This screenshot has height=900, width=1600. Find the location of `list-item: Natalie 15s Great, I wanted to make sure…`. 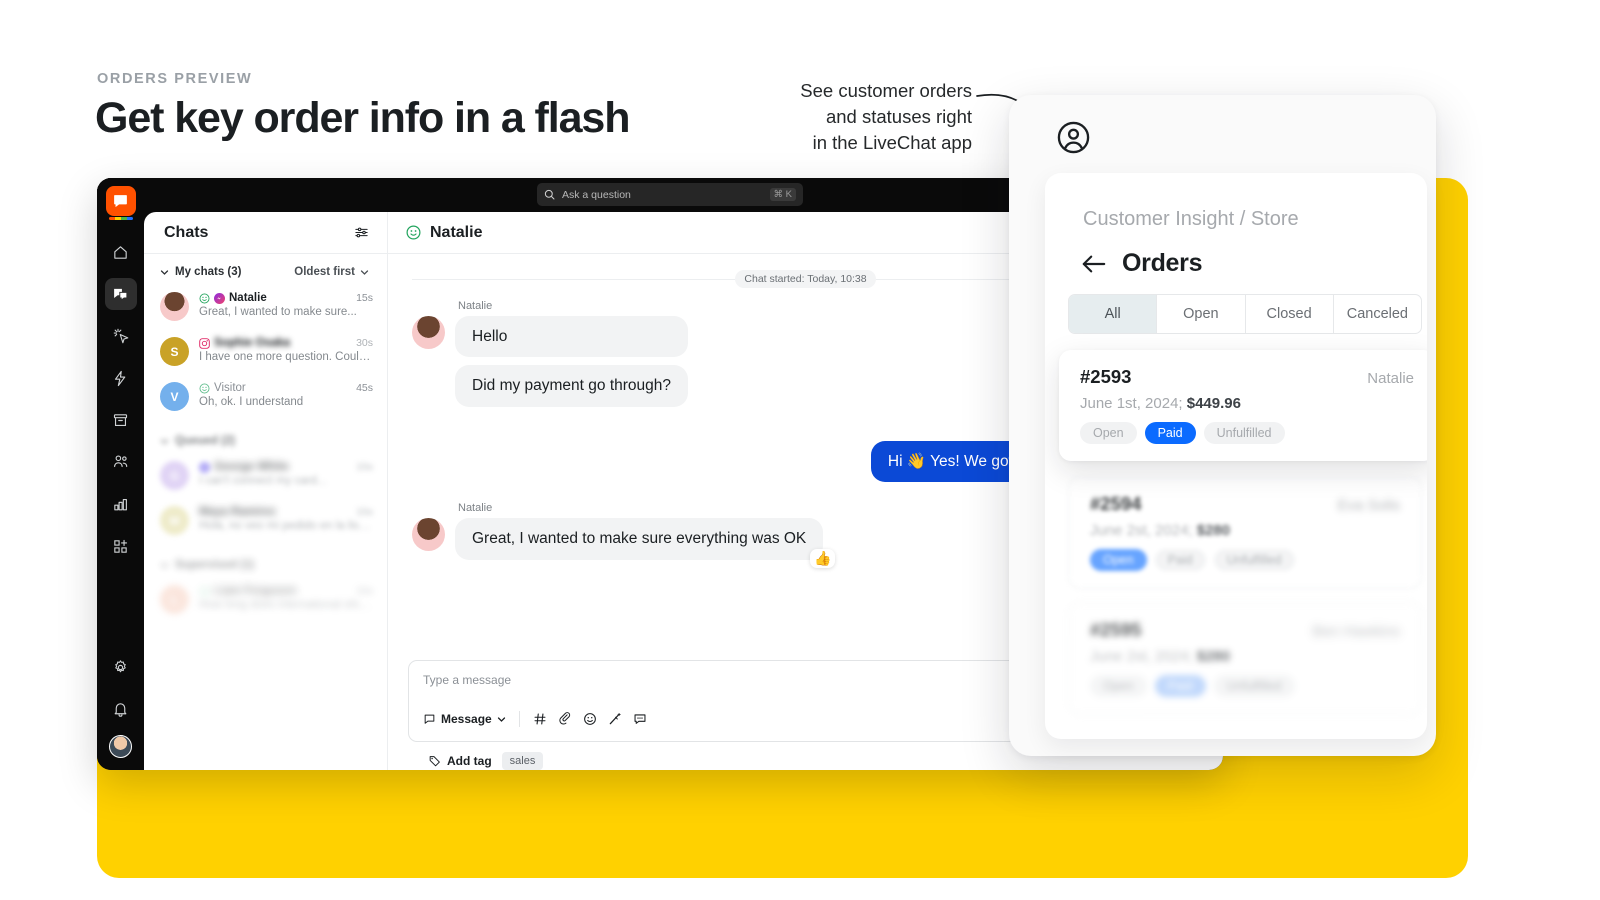

list-item: Natalie 15s Great, I wanted to make sure… is located at coordinates (265, 308).